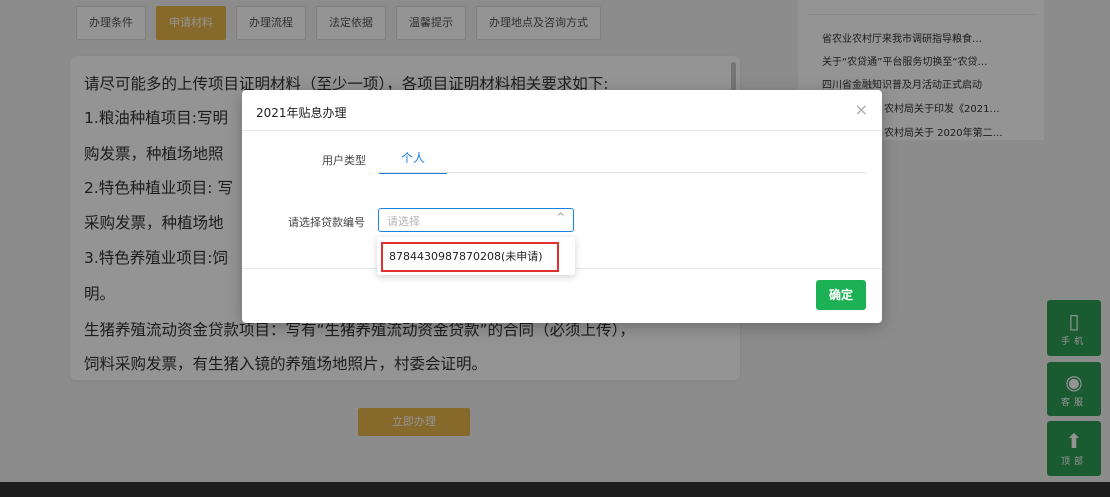 This screenshot has width=1110, height=497. Describe the element at coordinates (301, 113) in the screenshot. I see `modal-title: 2021年贴息办理` at that location.